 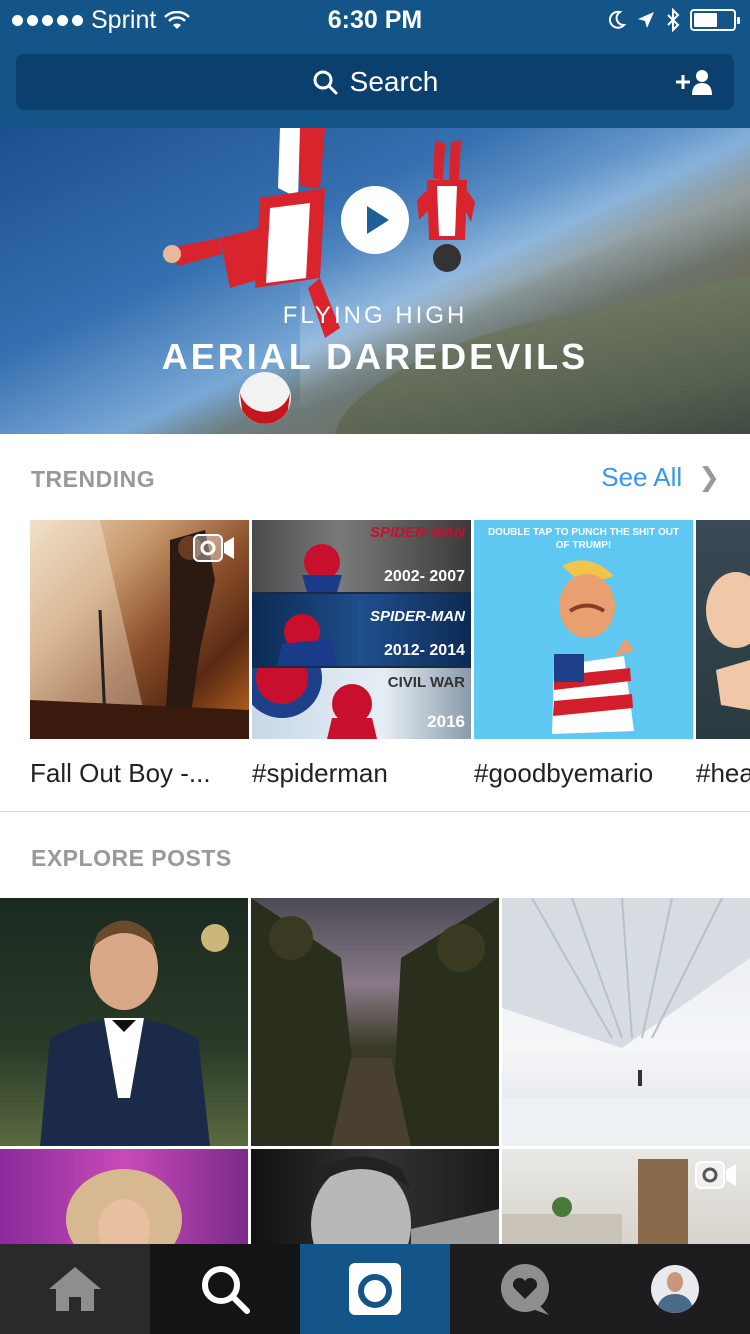 What do you see at coordinates (375, 220) in the screenshot?
I see `play-icon` at bounding box center [375, 220].